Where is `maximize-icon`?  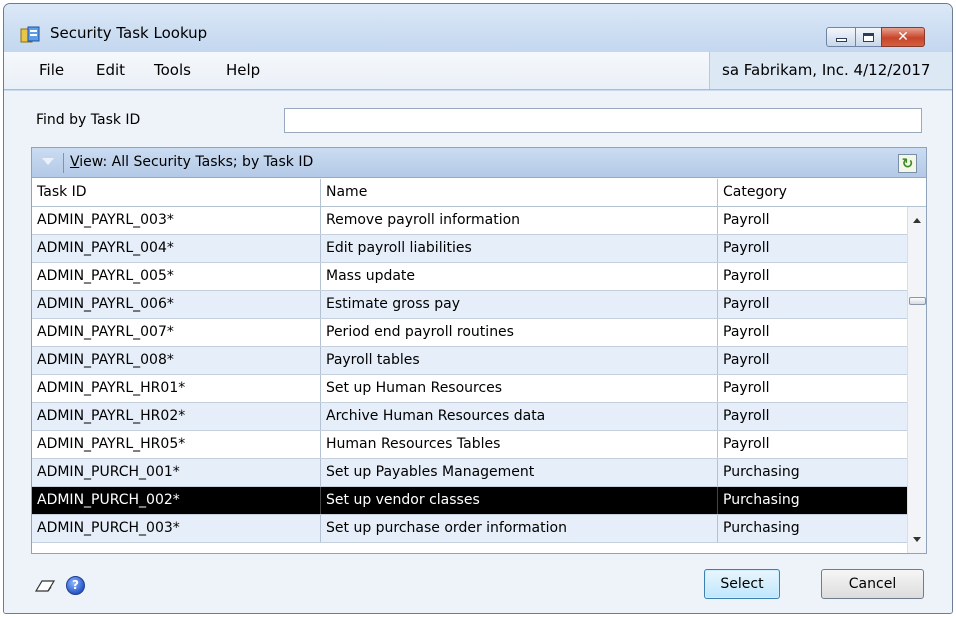 maximize-icon is located at coordinates (868, 37).